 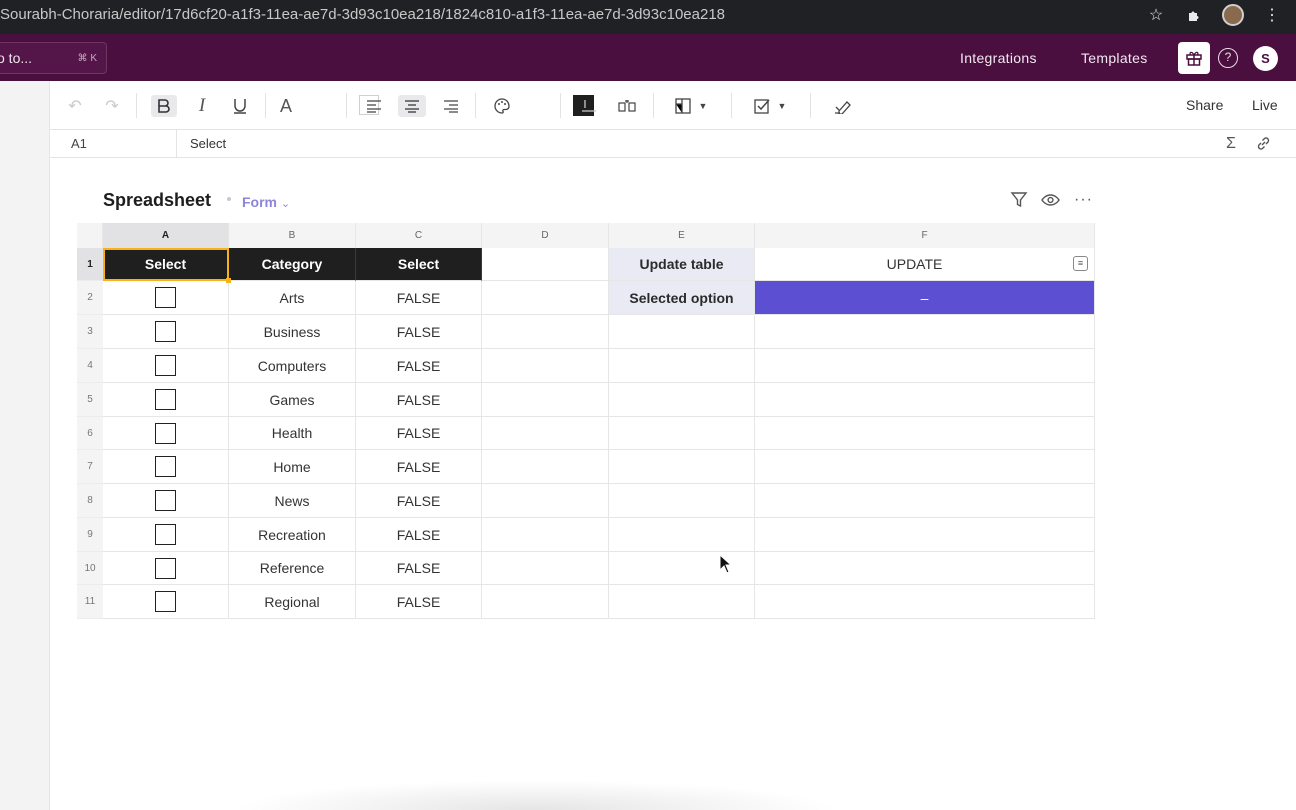 I want to click on column-header-f: F, so click(x=925, y=235).